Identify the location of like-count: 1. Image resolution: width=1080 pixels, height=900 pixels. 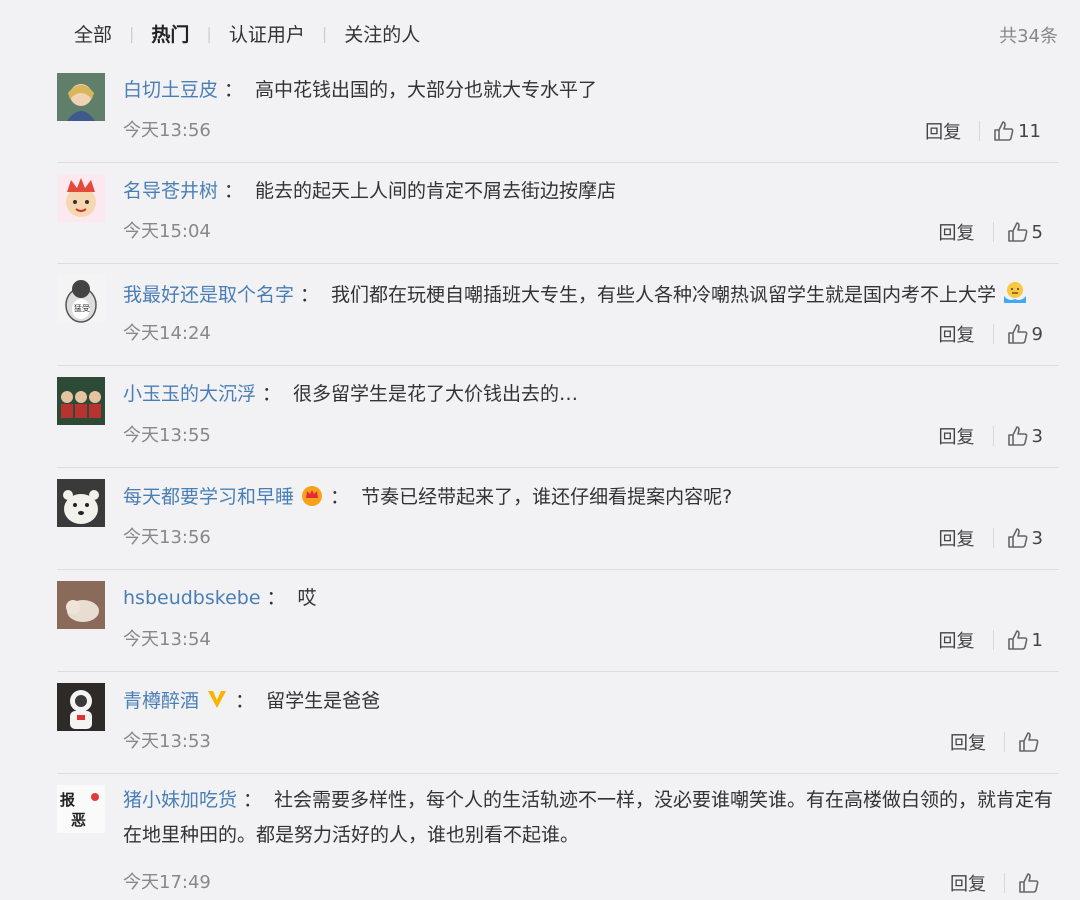
(1037, 640).